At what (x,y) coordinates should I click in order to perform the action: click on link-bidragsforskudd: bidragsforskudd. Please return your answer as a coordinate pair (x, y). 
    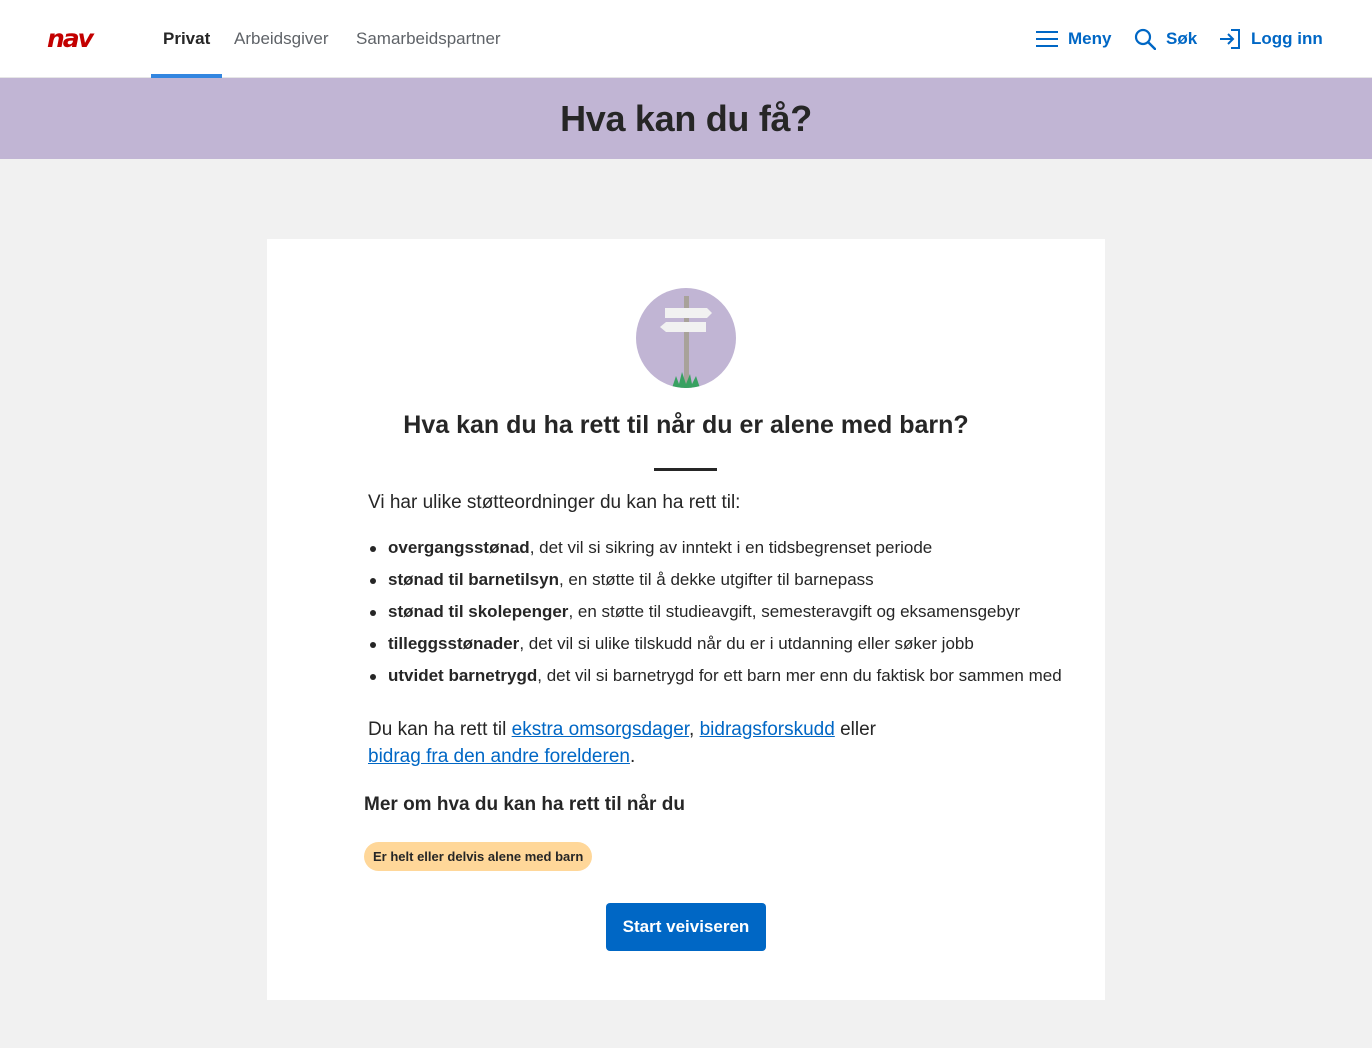
    Looking at the image, I should click on (767, 729).